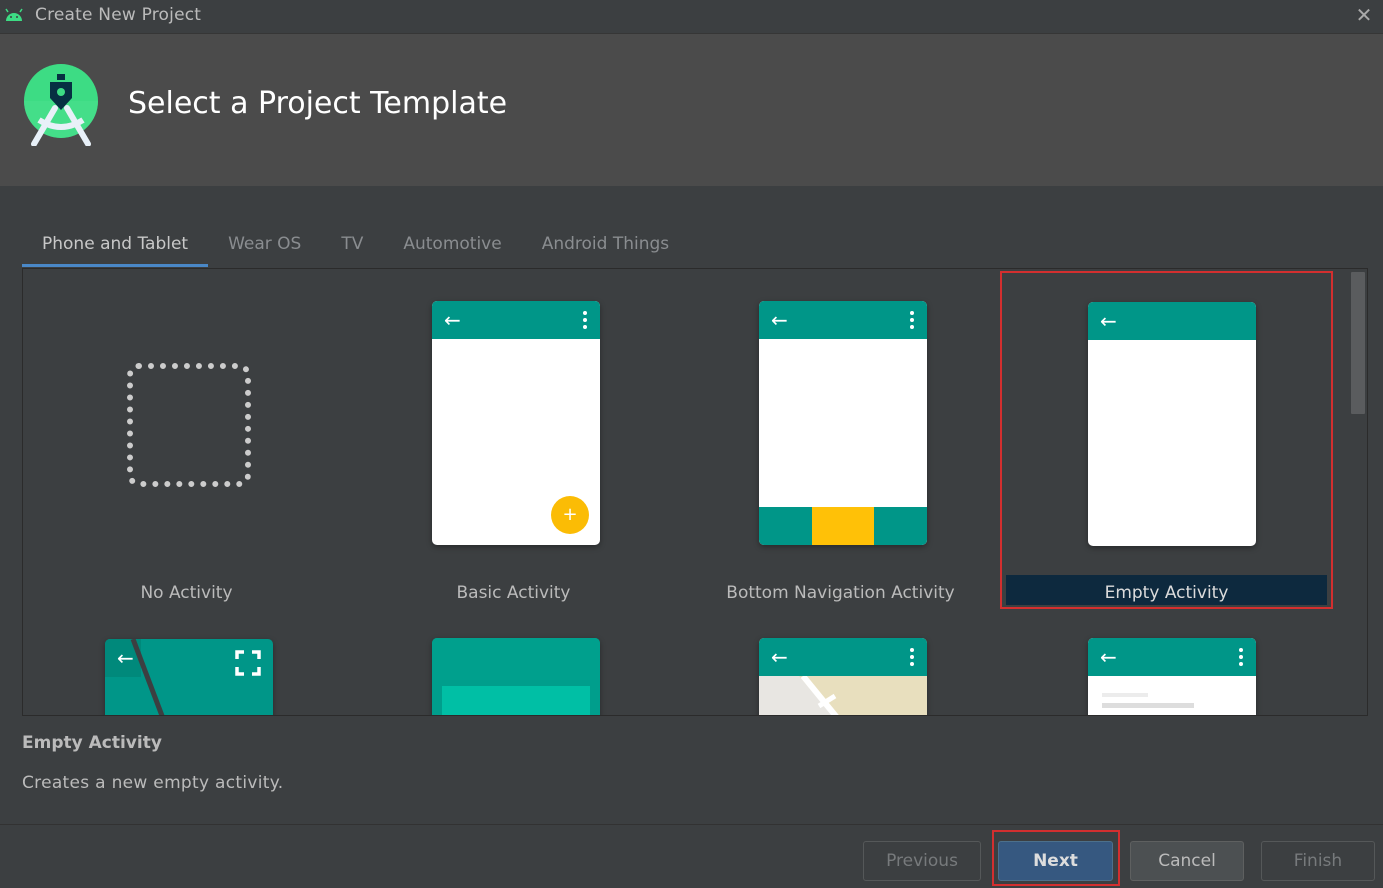 The width and height of the screenshot is (1383, 888). I want to click on template-card-login-activity: ←, so click(1163, 660).